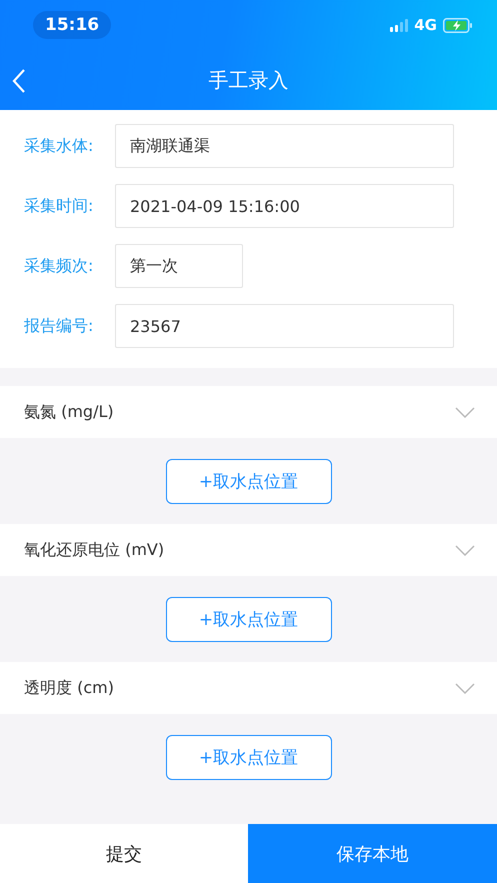 The width and height of the screenshot is (497, 883). I want to click on back-icon, so click(19, 81).